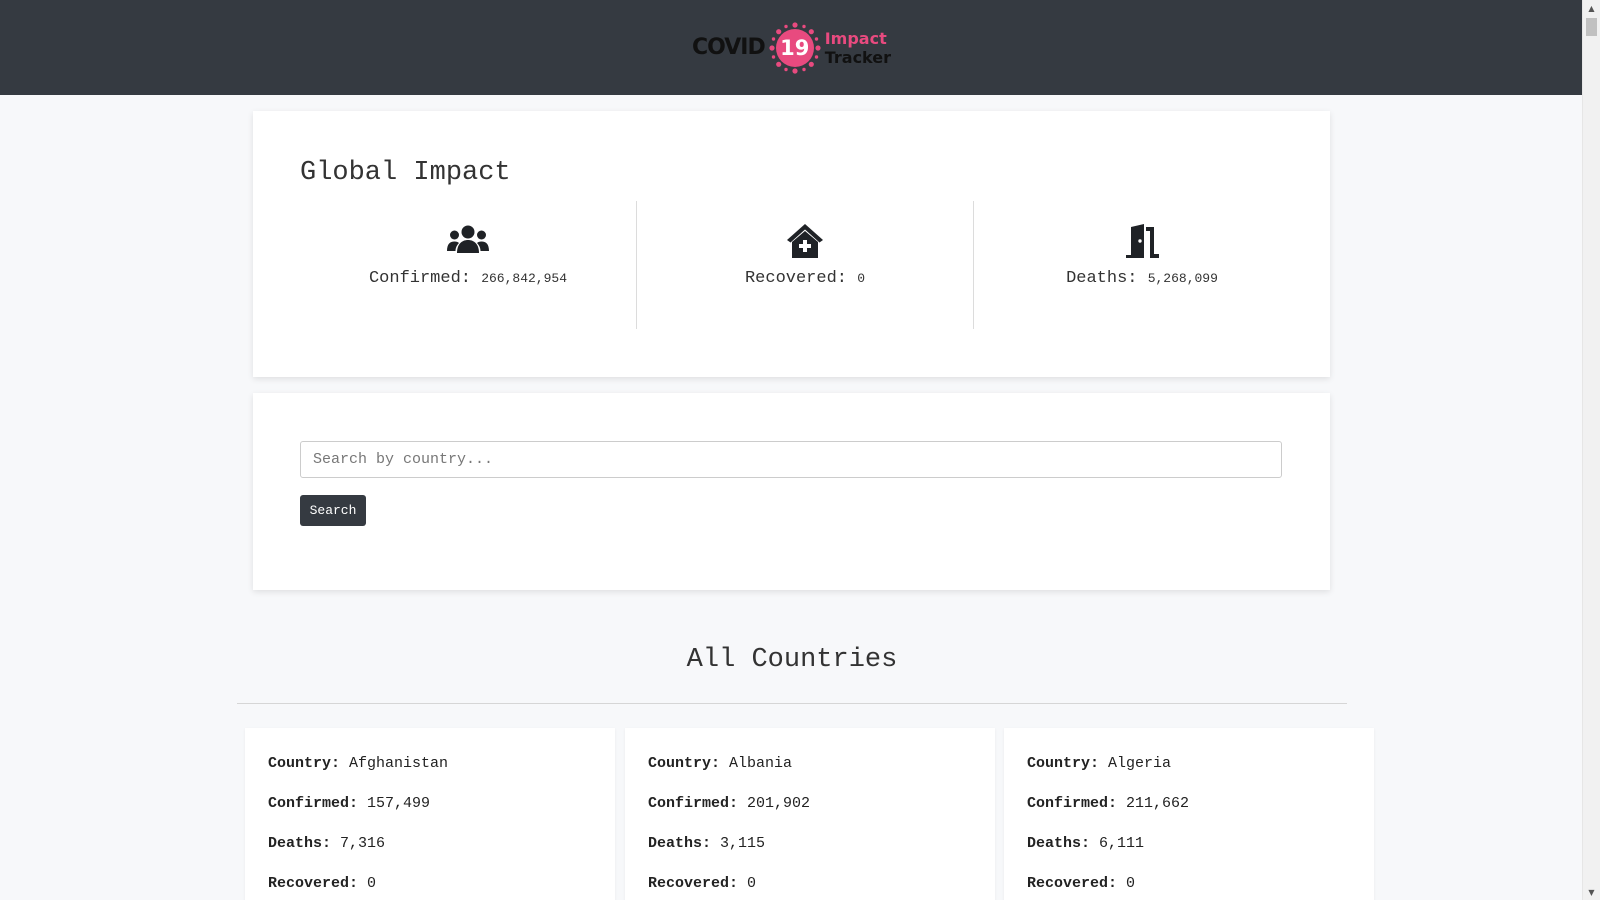 This screenshot has width=1600, height=900. I want to click on stat-recovered-value: 0, so click(861, 278).